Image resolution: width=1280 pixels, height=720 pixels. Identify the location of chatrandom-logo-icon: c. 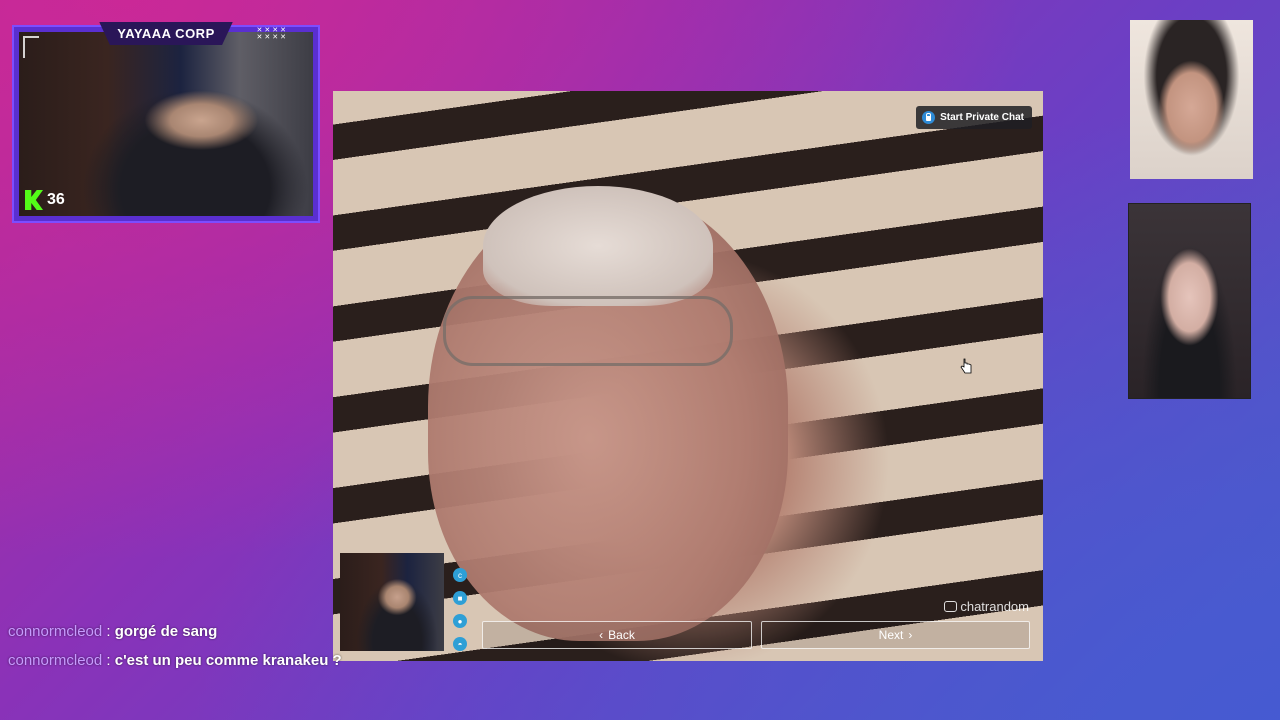
(460, 575).